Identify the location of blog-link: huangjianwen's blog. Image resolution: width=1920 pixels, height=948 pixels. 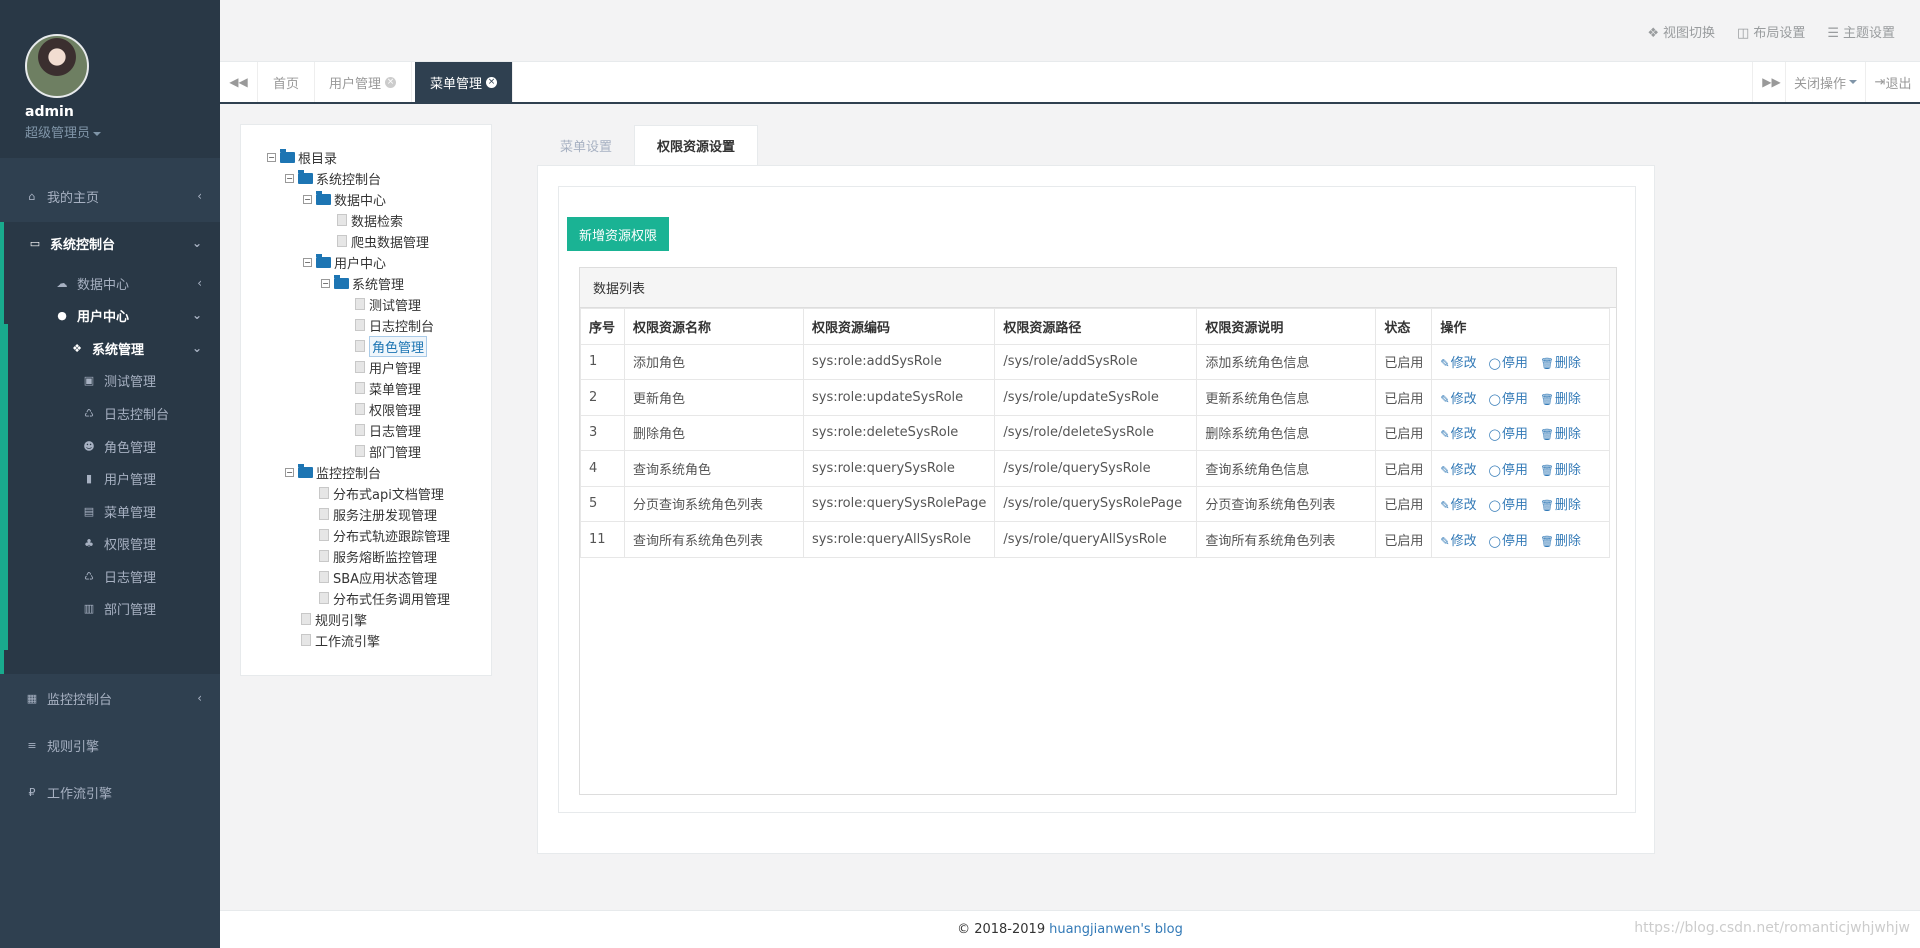
(1116, 929).